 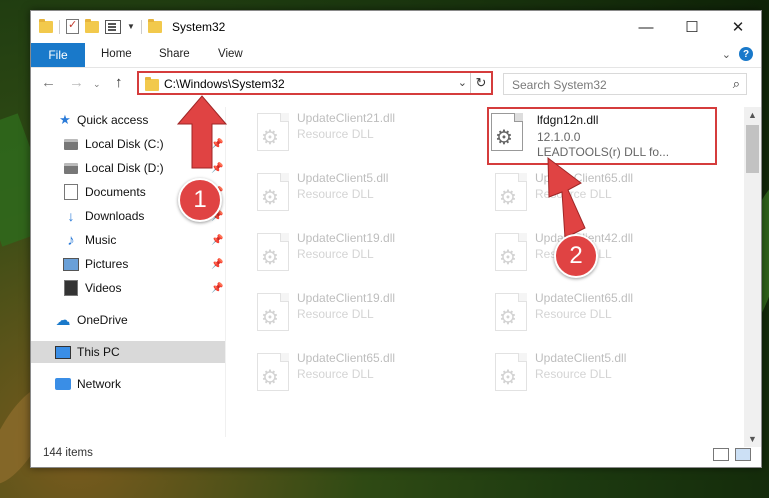 I want to click on refresh-icon: ↻, so click(x=480, y=83).